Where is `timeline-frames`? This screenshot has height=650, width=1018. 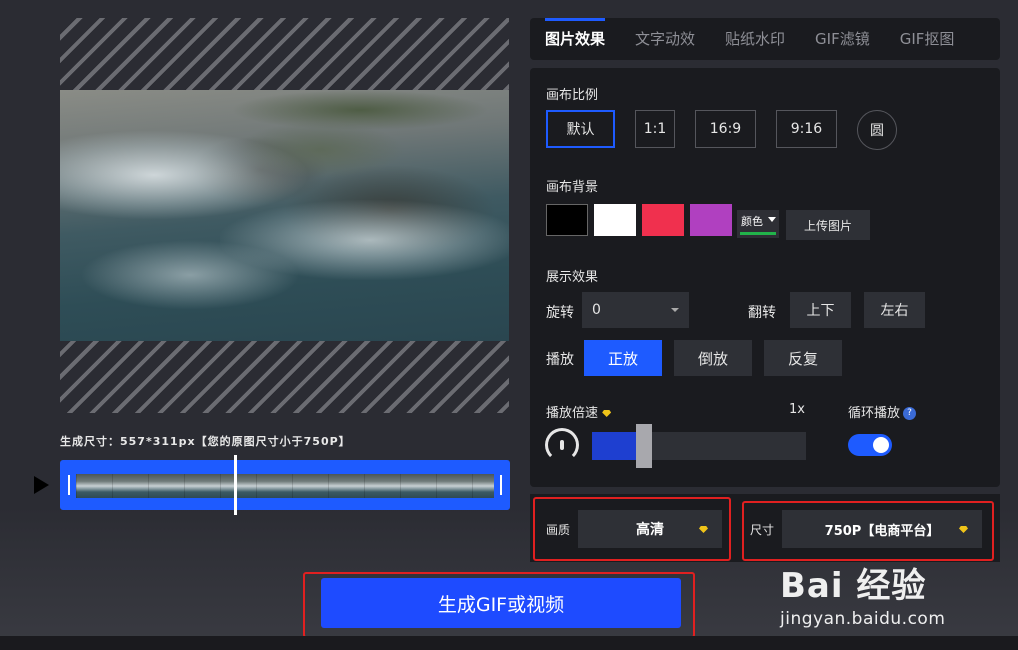 timeline-frames is located at coordinates (285, 486).